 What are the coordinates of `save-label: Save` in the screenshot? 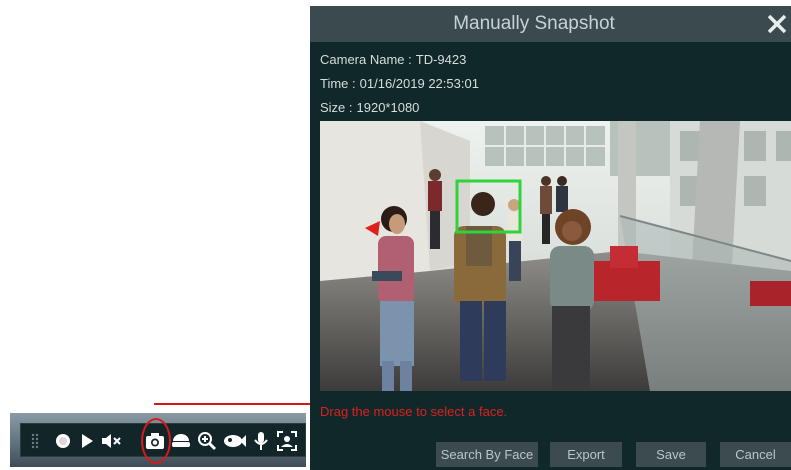 It's located at (671, 454).